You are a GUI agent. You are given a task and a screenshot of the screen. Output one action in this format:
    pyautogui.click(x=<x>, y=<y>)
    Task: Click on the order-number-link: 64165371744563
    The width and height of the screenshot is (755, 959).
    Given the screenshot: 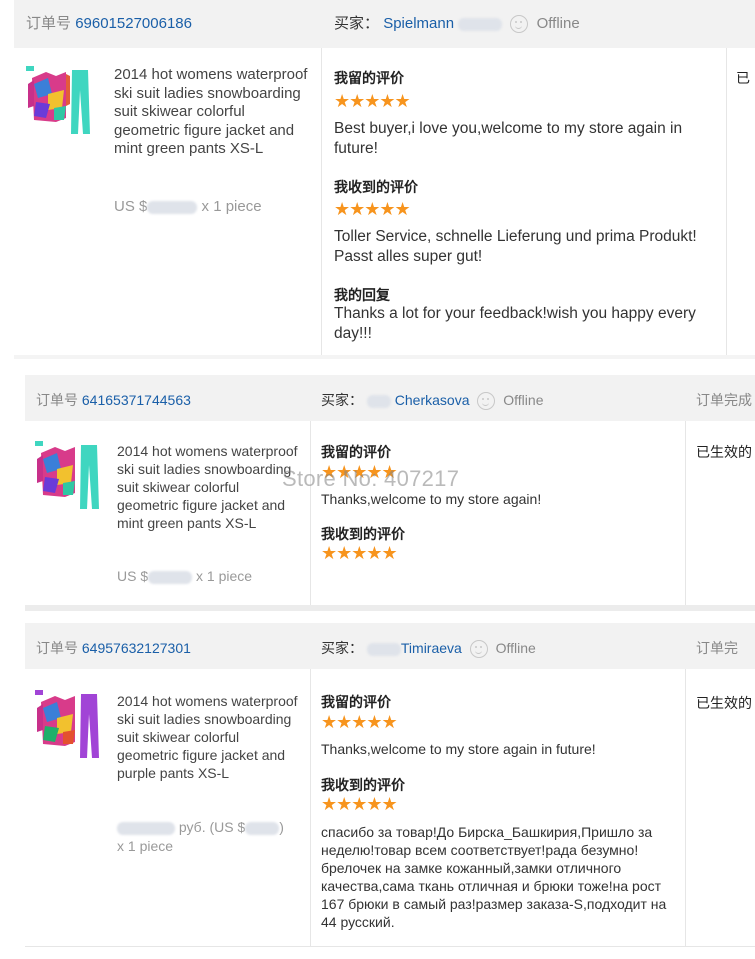 What is the action you would take?
    pyautogui.click(x=136, y=400)
    